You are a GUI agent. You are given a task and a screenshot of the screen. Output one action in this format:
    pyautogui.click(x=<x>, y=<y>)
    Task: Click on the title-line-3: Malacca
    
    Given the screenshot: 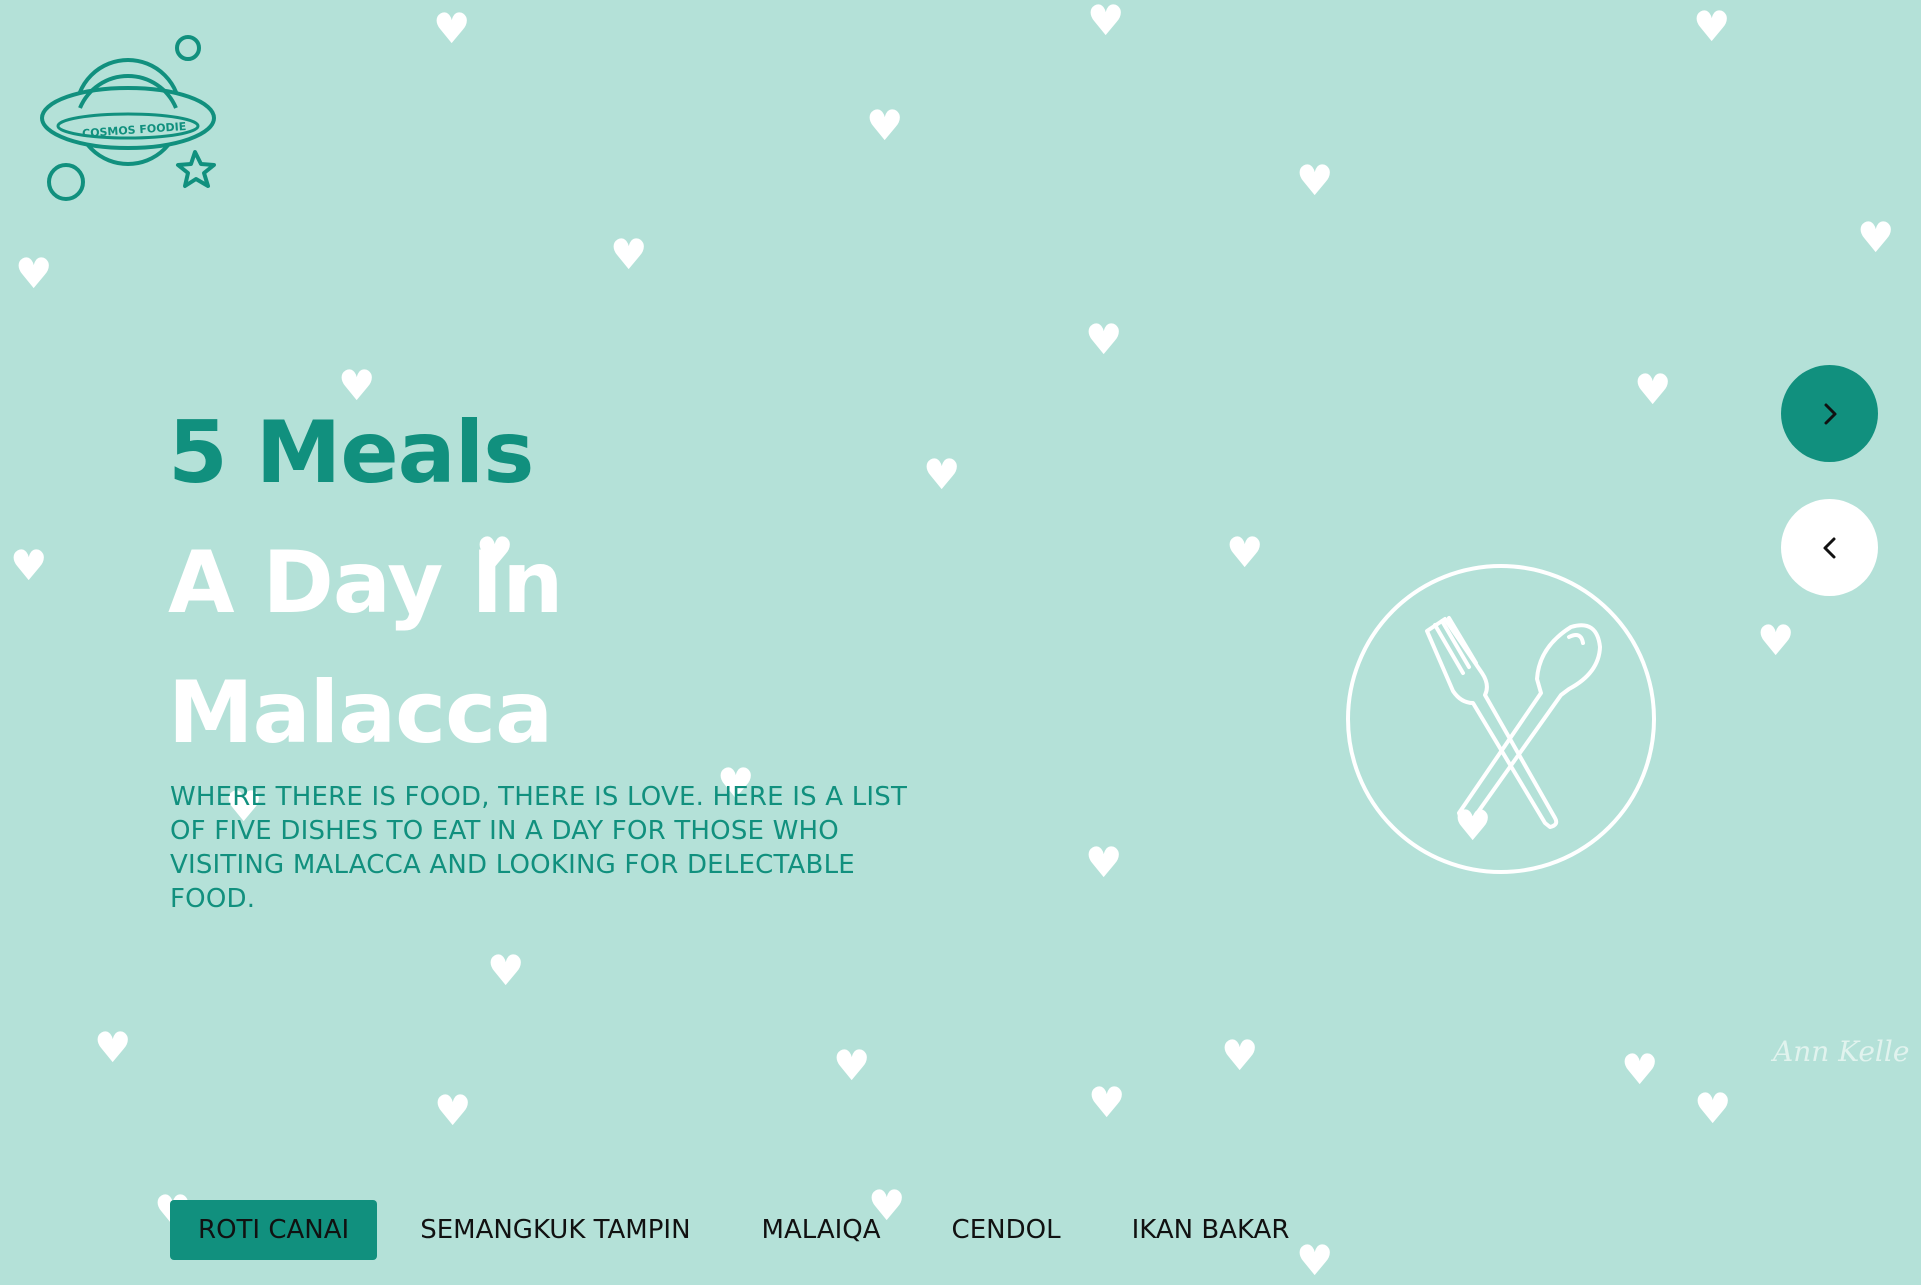 What is the action you would take?
    pyautogui.click(x=360, y=713)
    